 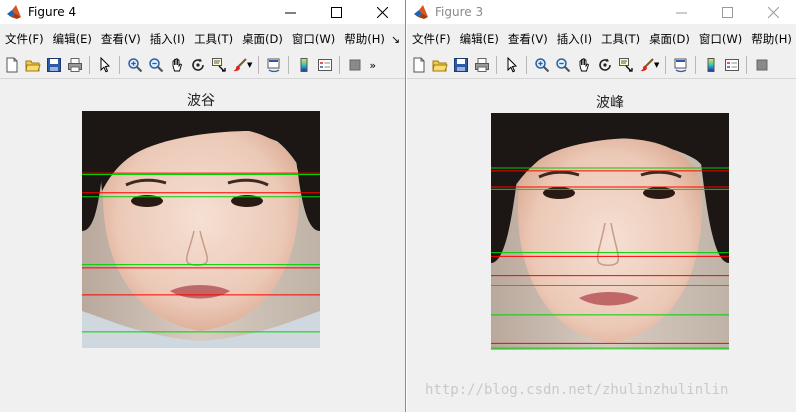 What do you see at coordinates (52, 12) in the screenshot?
I see `window-title: Figure 4` at bounding box center [52, 12].